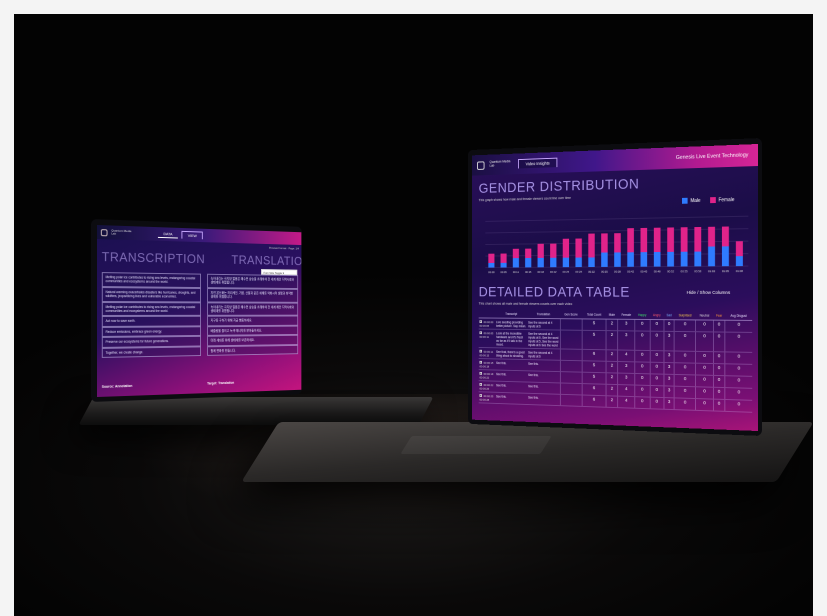 The width and height of the screenshot is (827, 616). What do you see at coordinates (669, 315) in the screenshot?
I see `column-header: Sad` at bounding box center [669, 315].